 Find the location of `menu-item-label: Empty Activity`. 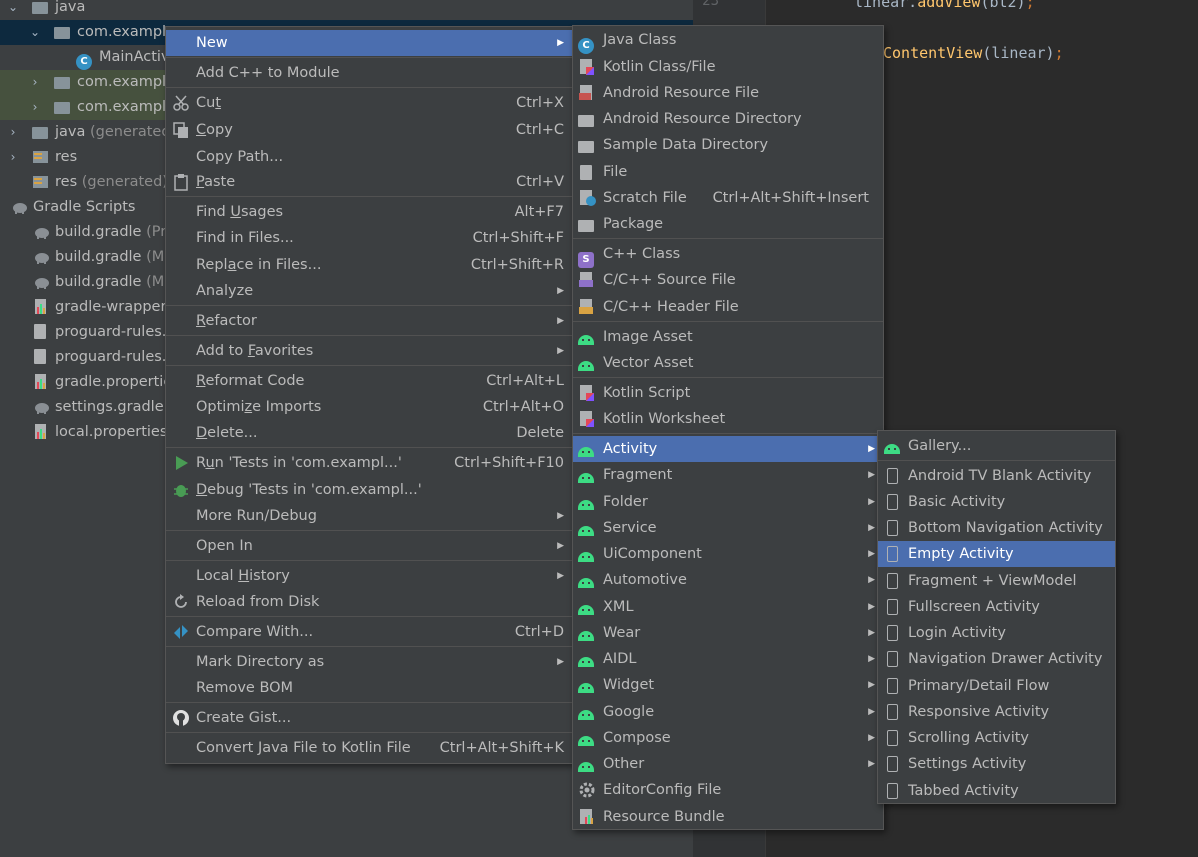

menu-item-label: Empty Activity is located at coordinates (961, 554).